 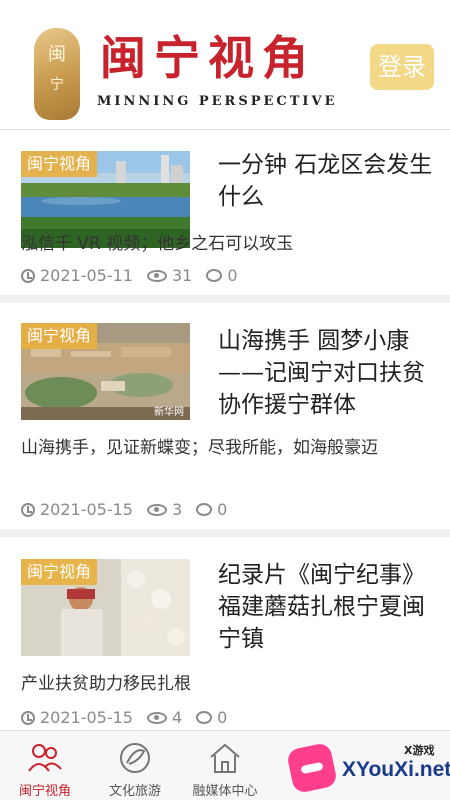 I want to click on article-title: 山海携手 圆梦小康——记闽宁对口扶贫协作援宁群体, so click(x=326, y=373).